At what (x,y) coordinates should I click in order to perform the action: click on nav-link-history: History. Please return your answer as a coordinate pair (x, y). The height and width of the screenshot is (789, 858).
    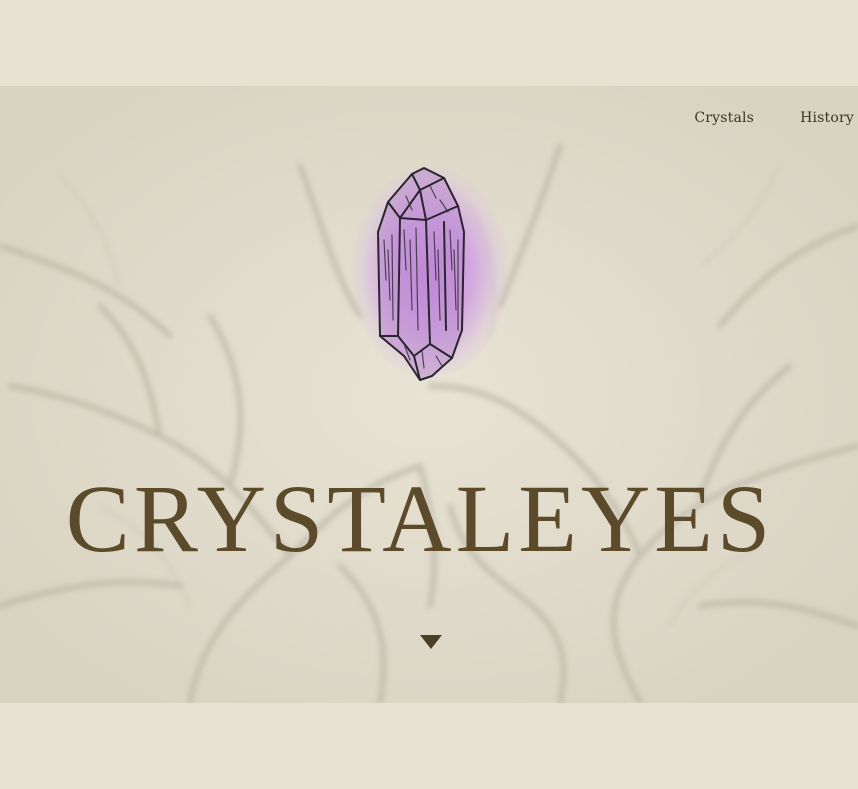
    Looking at the image, I should click on (827, 118).